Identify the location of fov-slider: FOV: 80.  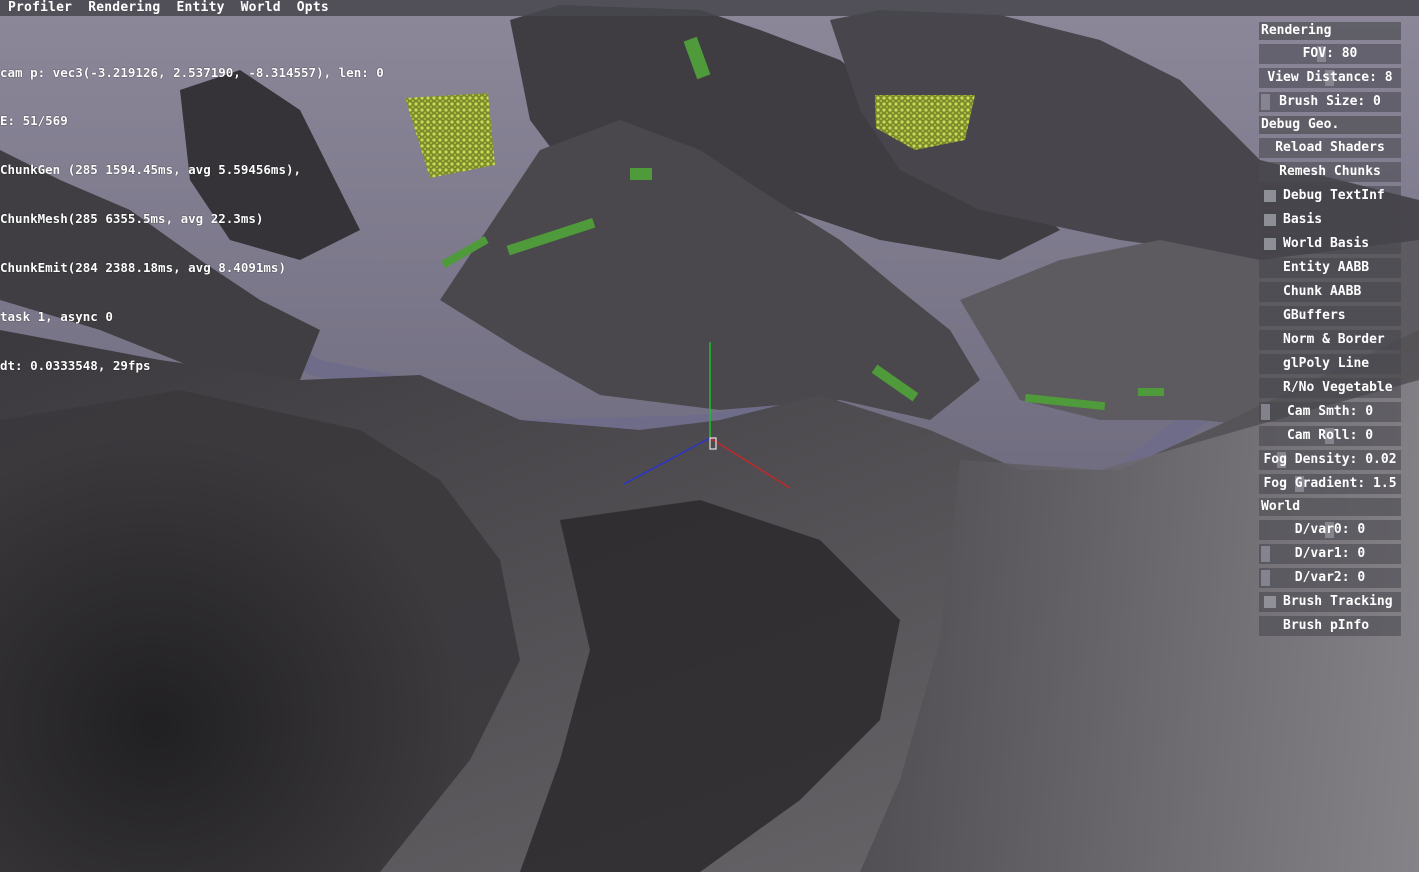
(1330, 54).